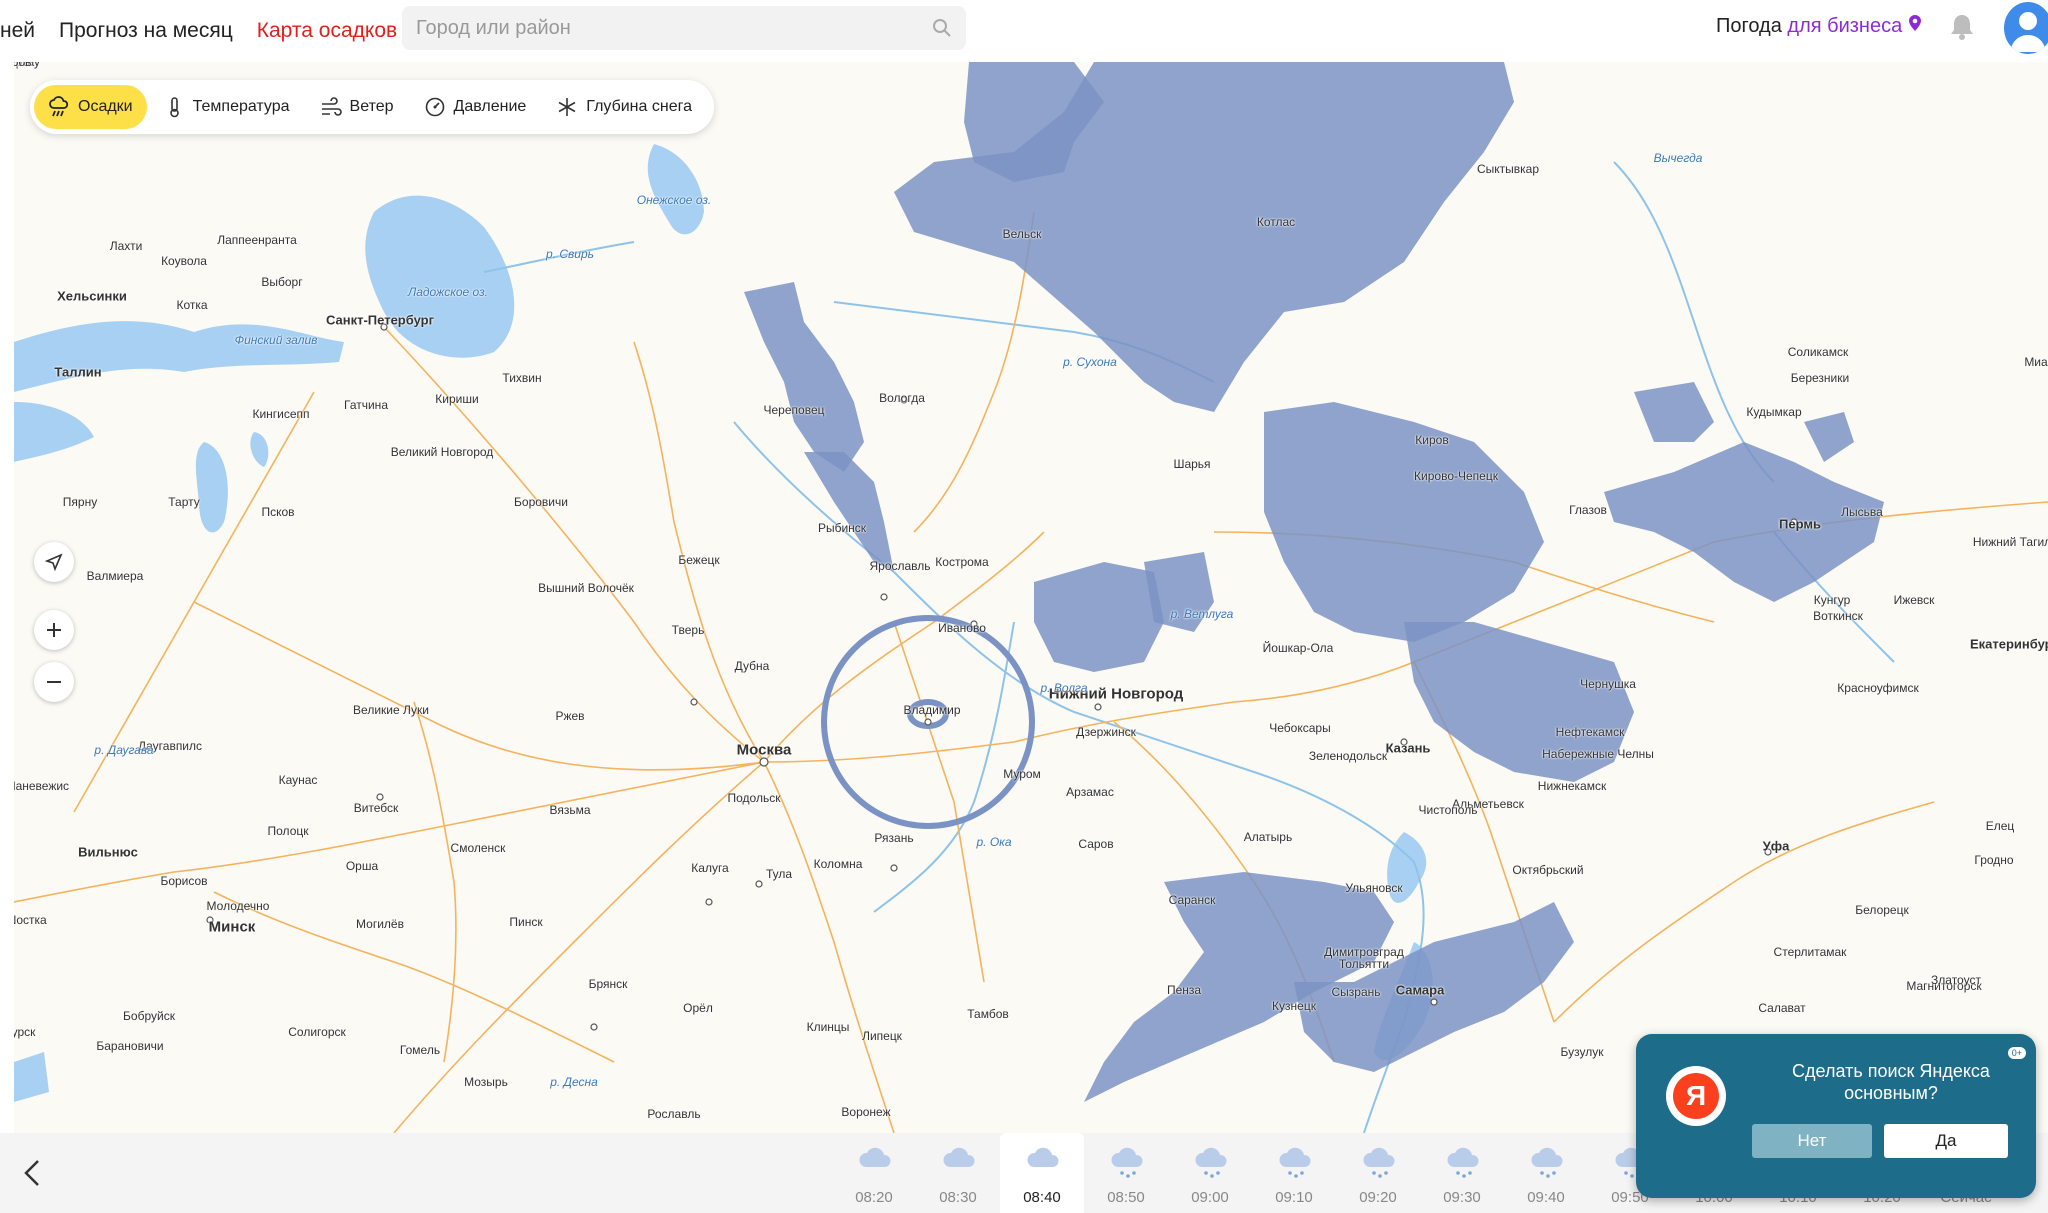 The width and height of the screenshot is (2048, 1213). I want to click on city-label: Набережные Челны, so click(1598, 754).